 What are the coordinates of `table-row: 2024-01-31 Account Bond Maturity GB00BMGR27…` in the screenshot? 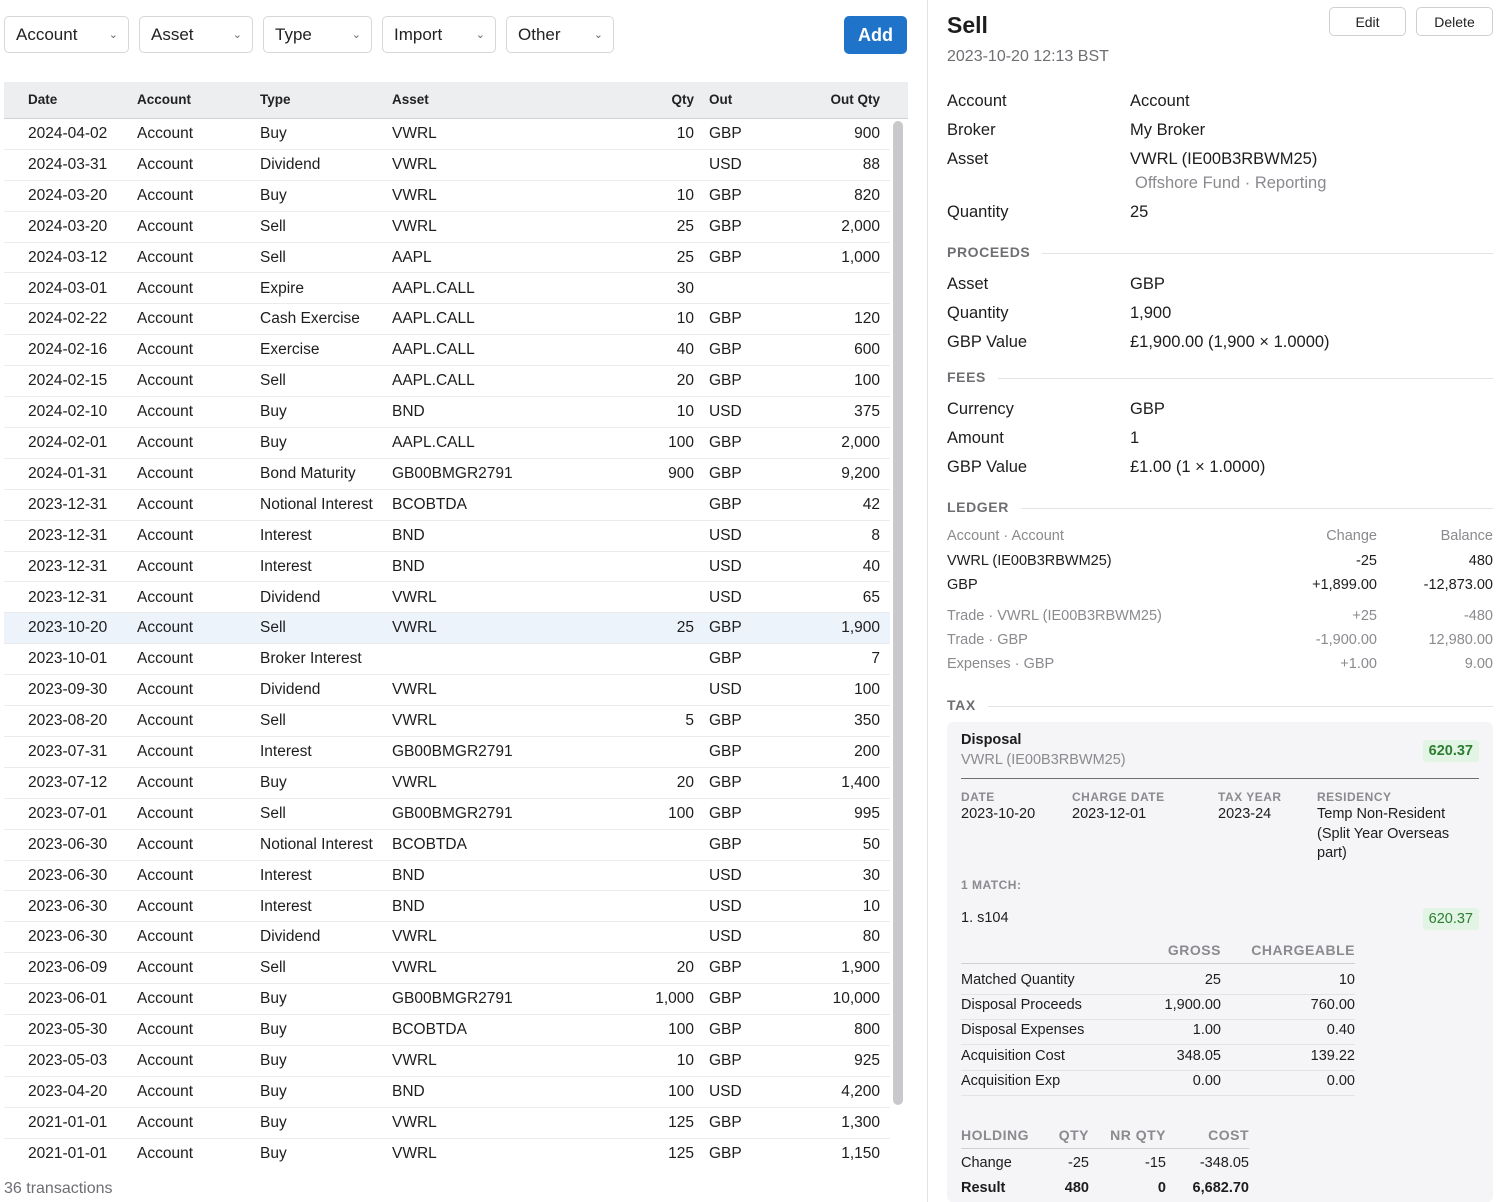 It's located at (447, 474).